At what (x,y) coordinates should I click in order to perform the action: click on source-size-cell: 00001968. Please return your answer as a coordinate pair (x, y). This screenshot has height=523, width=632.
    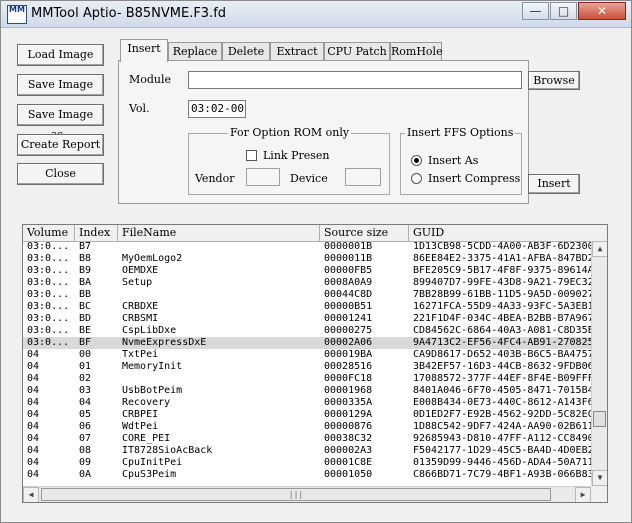
    Looking at the image, I should click on (348, 390).